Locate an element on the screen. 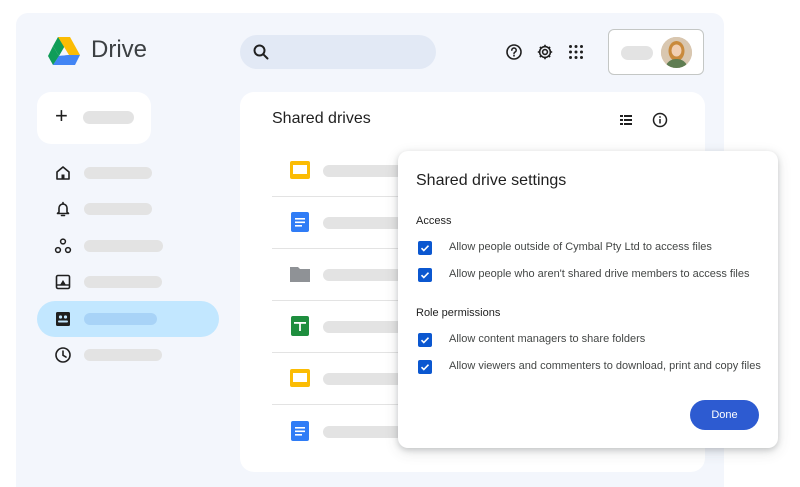  new-button: + is located at coordinates (94, 118).